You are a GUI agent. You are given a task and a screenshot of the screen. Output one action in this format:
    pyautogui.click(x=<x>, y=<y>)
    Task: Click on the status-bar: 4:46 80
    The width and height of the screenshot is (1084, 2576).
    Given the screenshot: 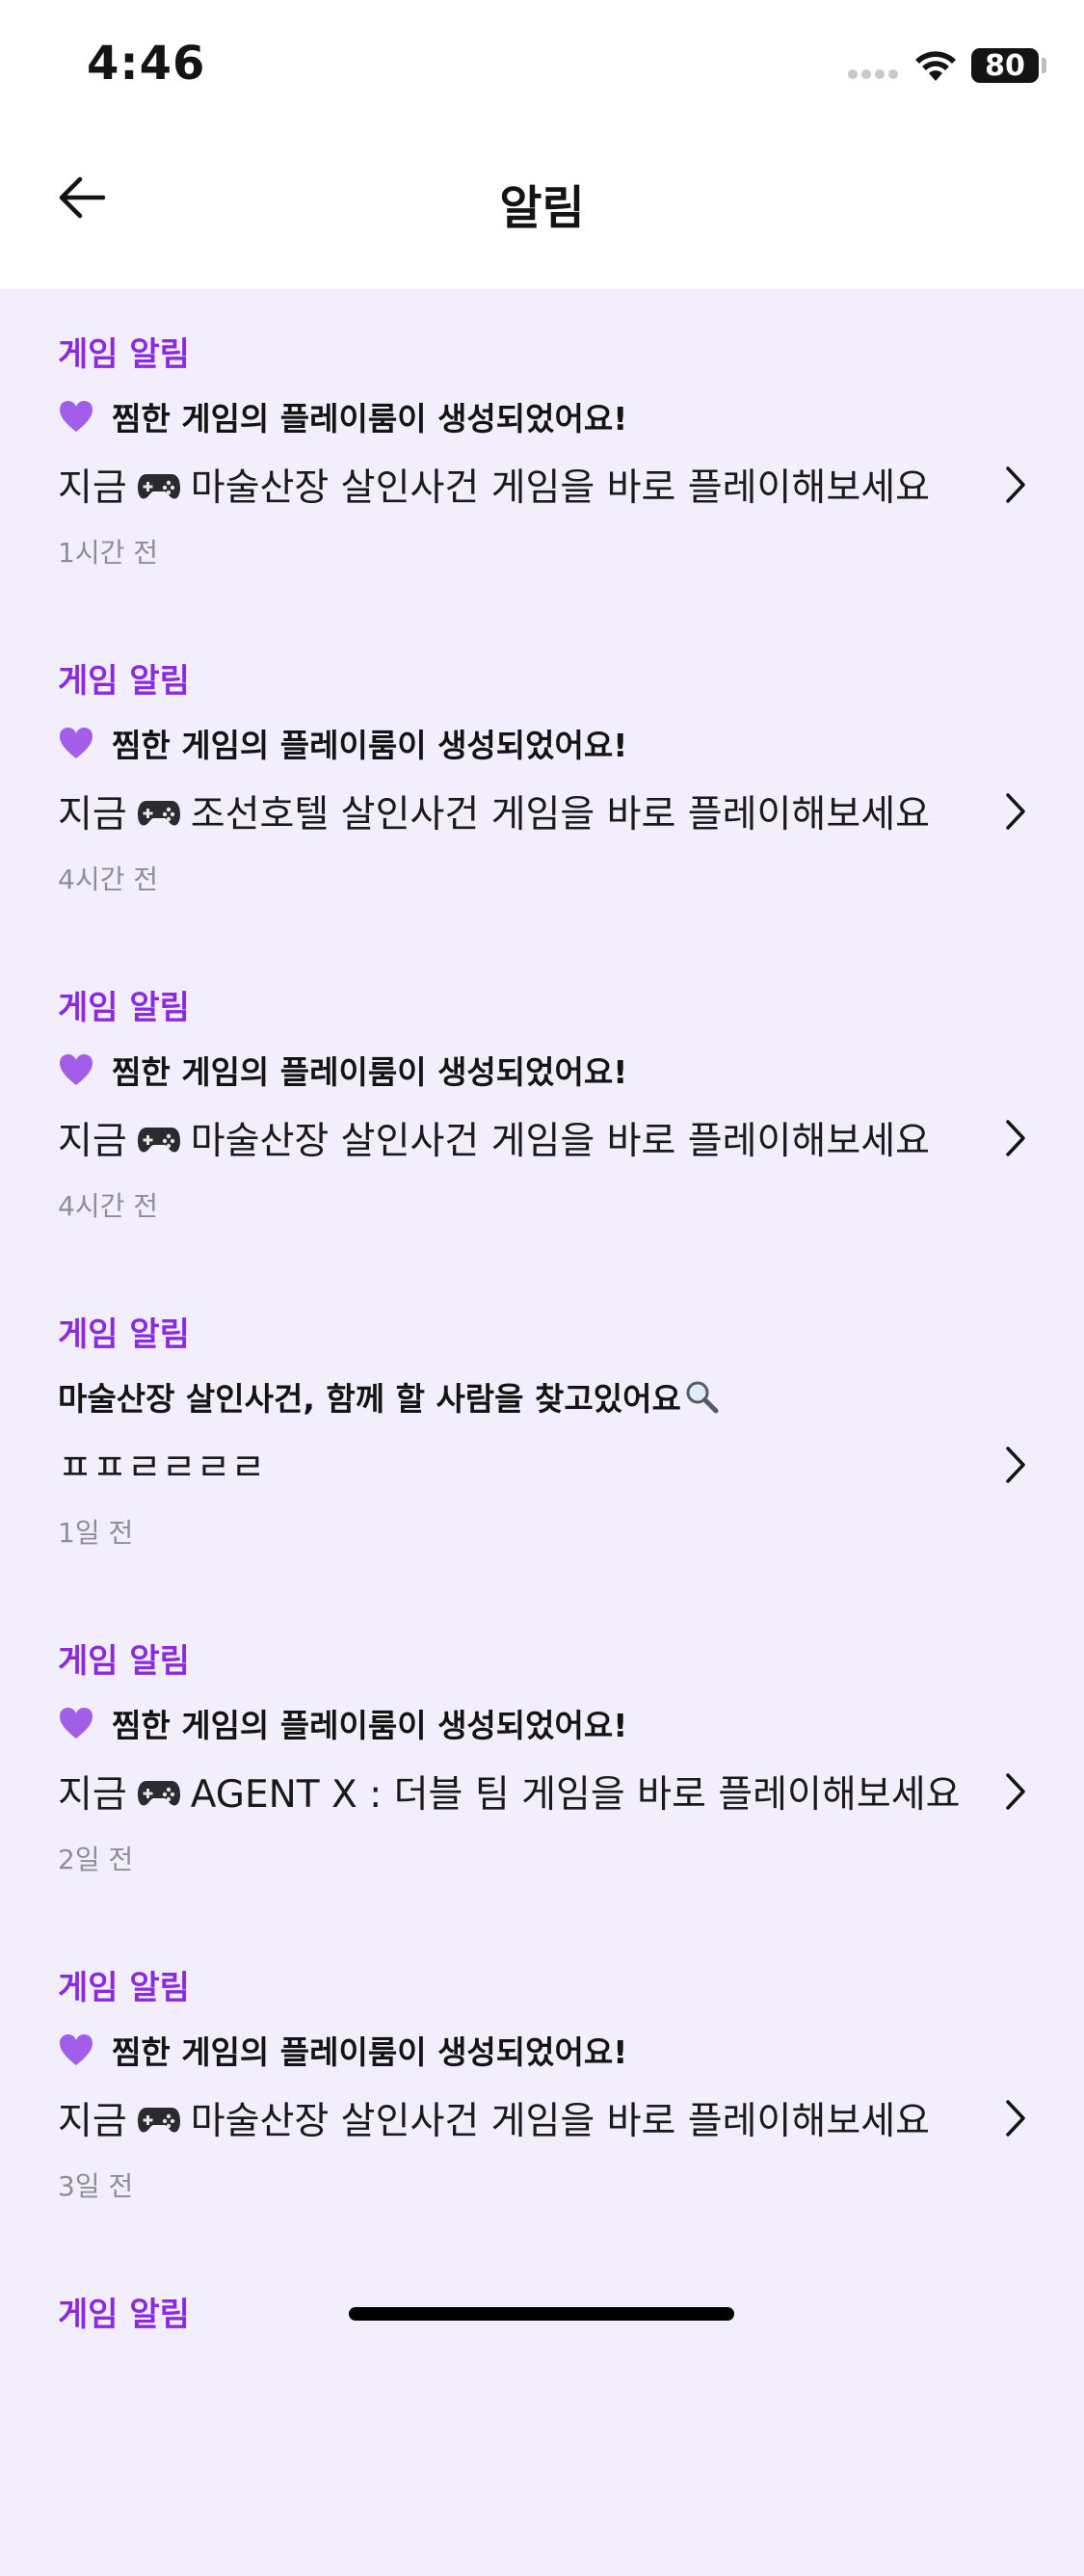 What is the action you would take?
    pyautogui.click(x=542, y=67)
    